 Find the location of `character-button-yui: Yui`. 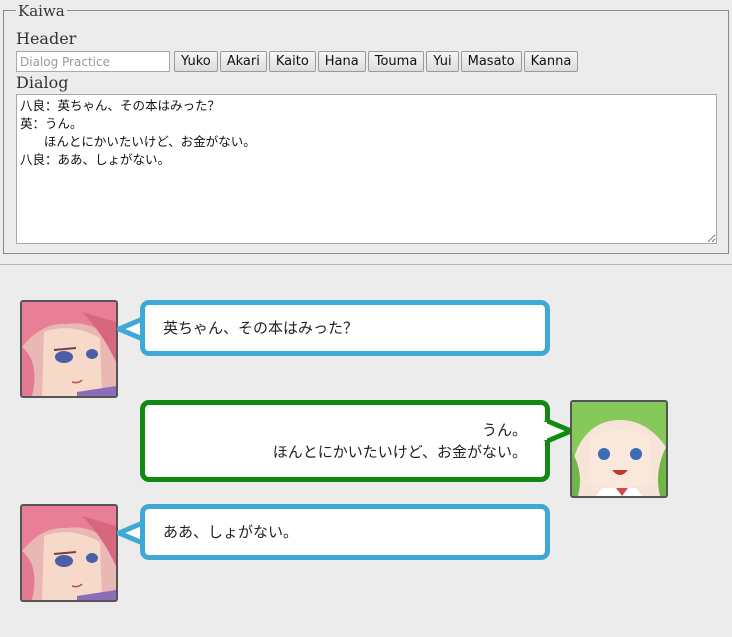

character-button-yui: Yui is located at coordinates (442, 61).